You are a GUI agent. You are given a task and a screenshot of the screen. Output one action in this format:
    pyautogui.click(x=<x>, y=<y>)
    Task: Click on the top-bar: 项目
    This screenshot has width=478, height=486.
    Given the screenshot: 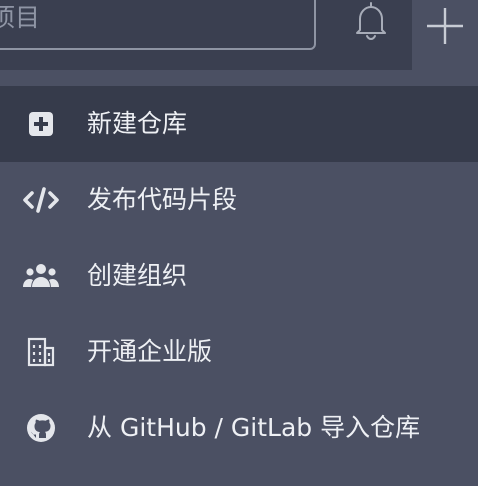 What is the action you would take?
    pyautogui.click(x=239, y=35)
    